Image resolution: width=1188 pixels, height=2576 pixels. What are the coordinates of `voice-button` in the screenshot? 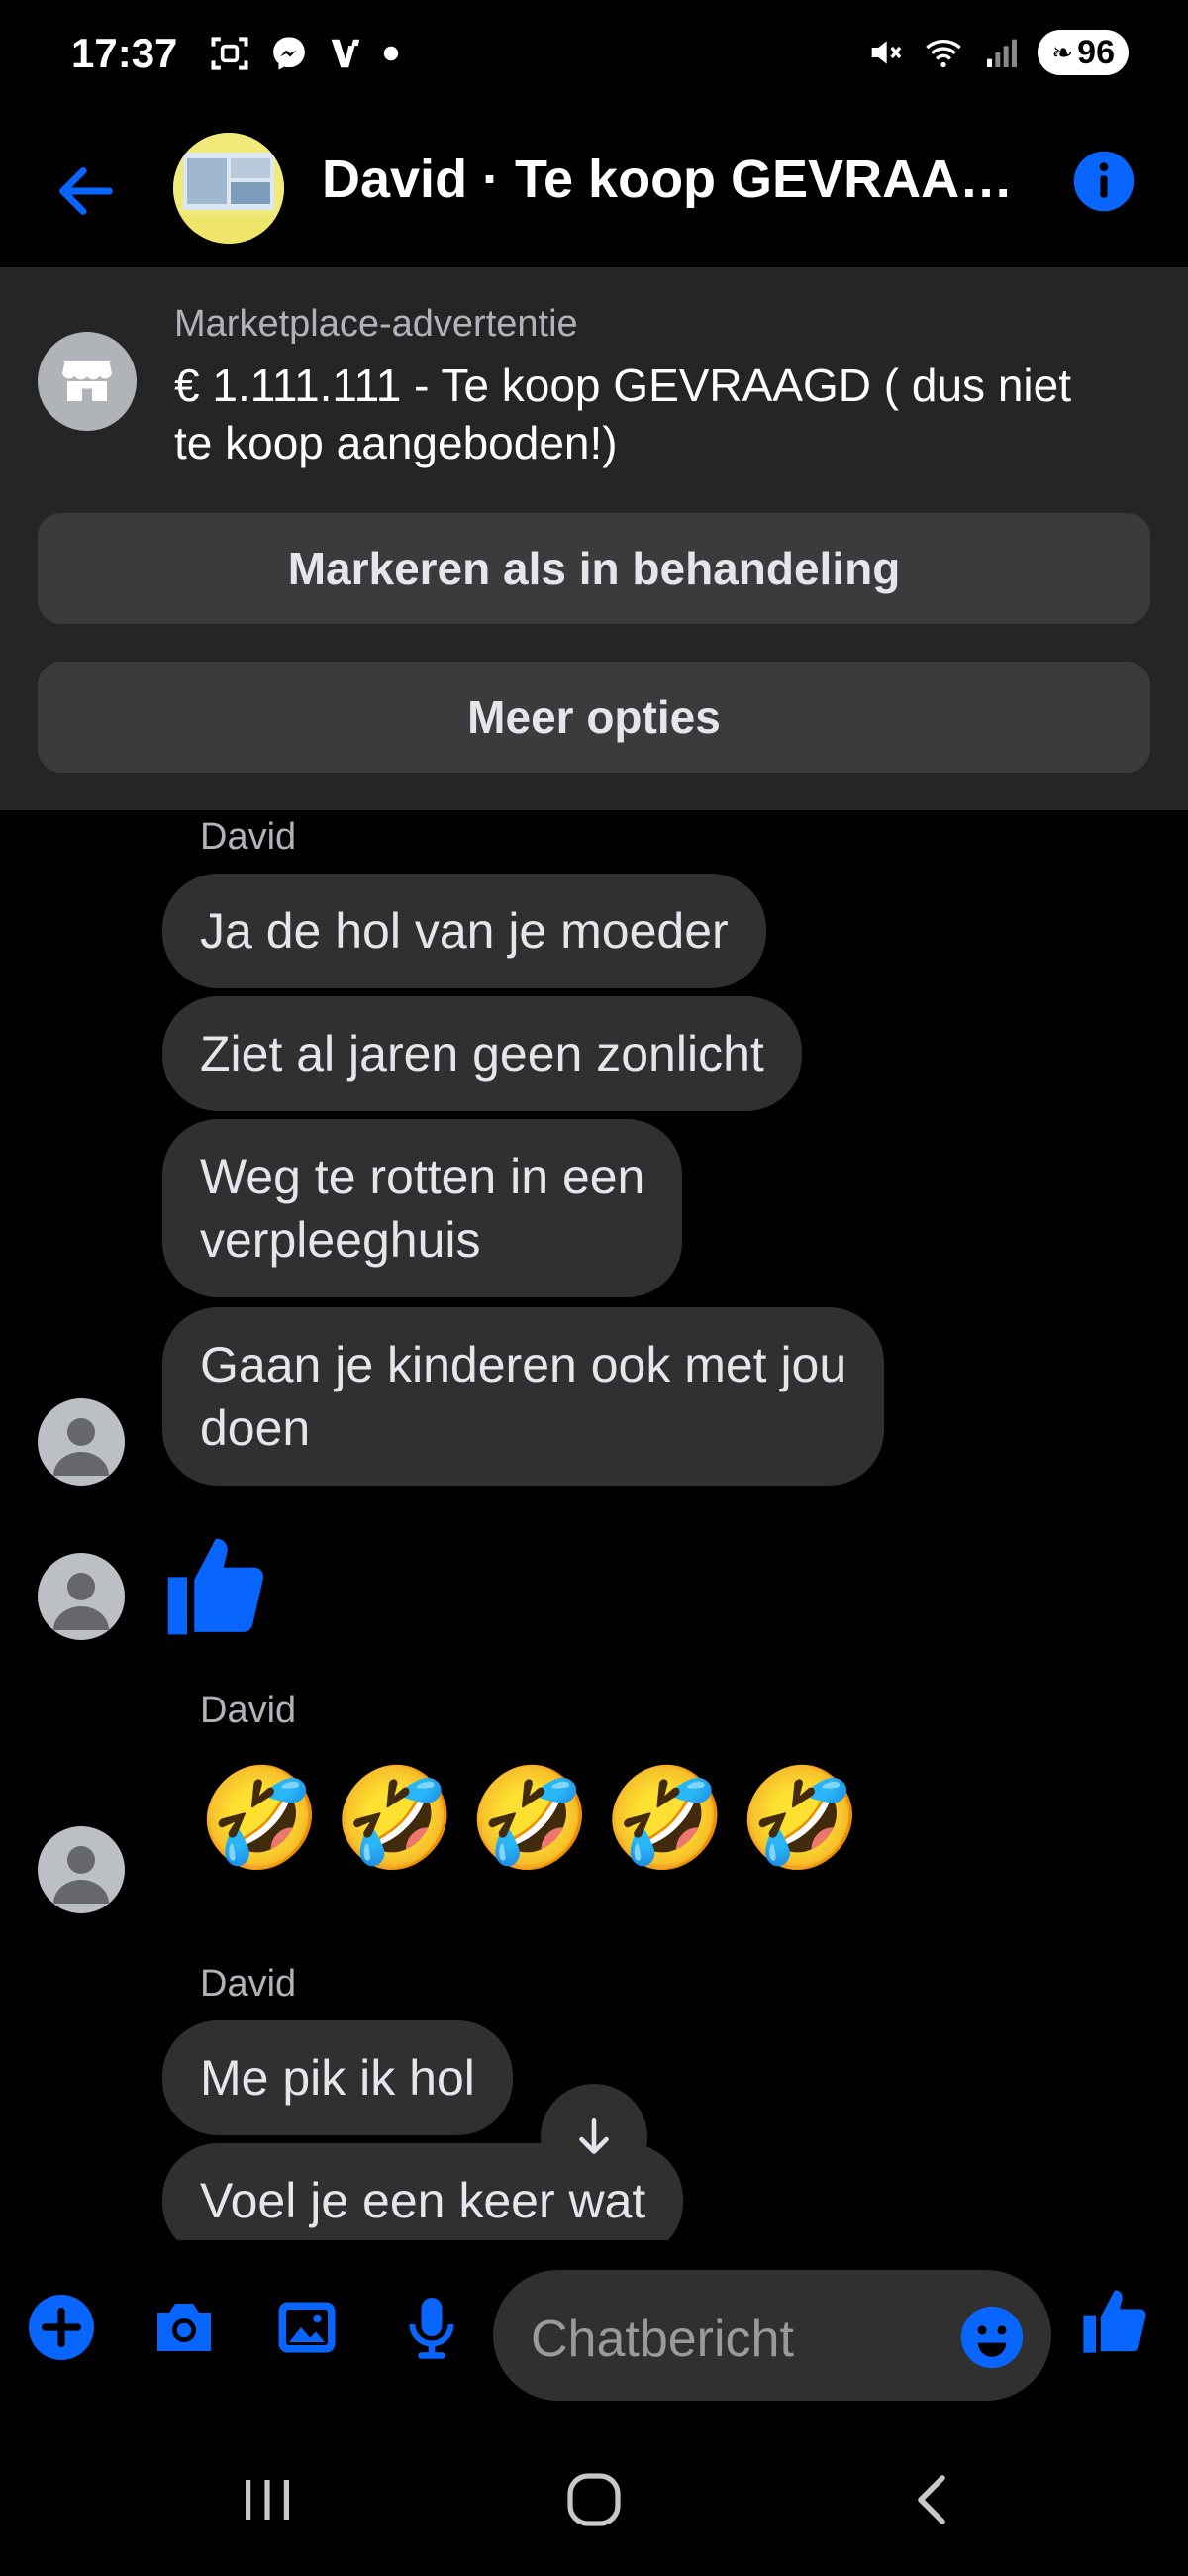 It's located at (432, 2327).